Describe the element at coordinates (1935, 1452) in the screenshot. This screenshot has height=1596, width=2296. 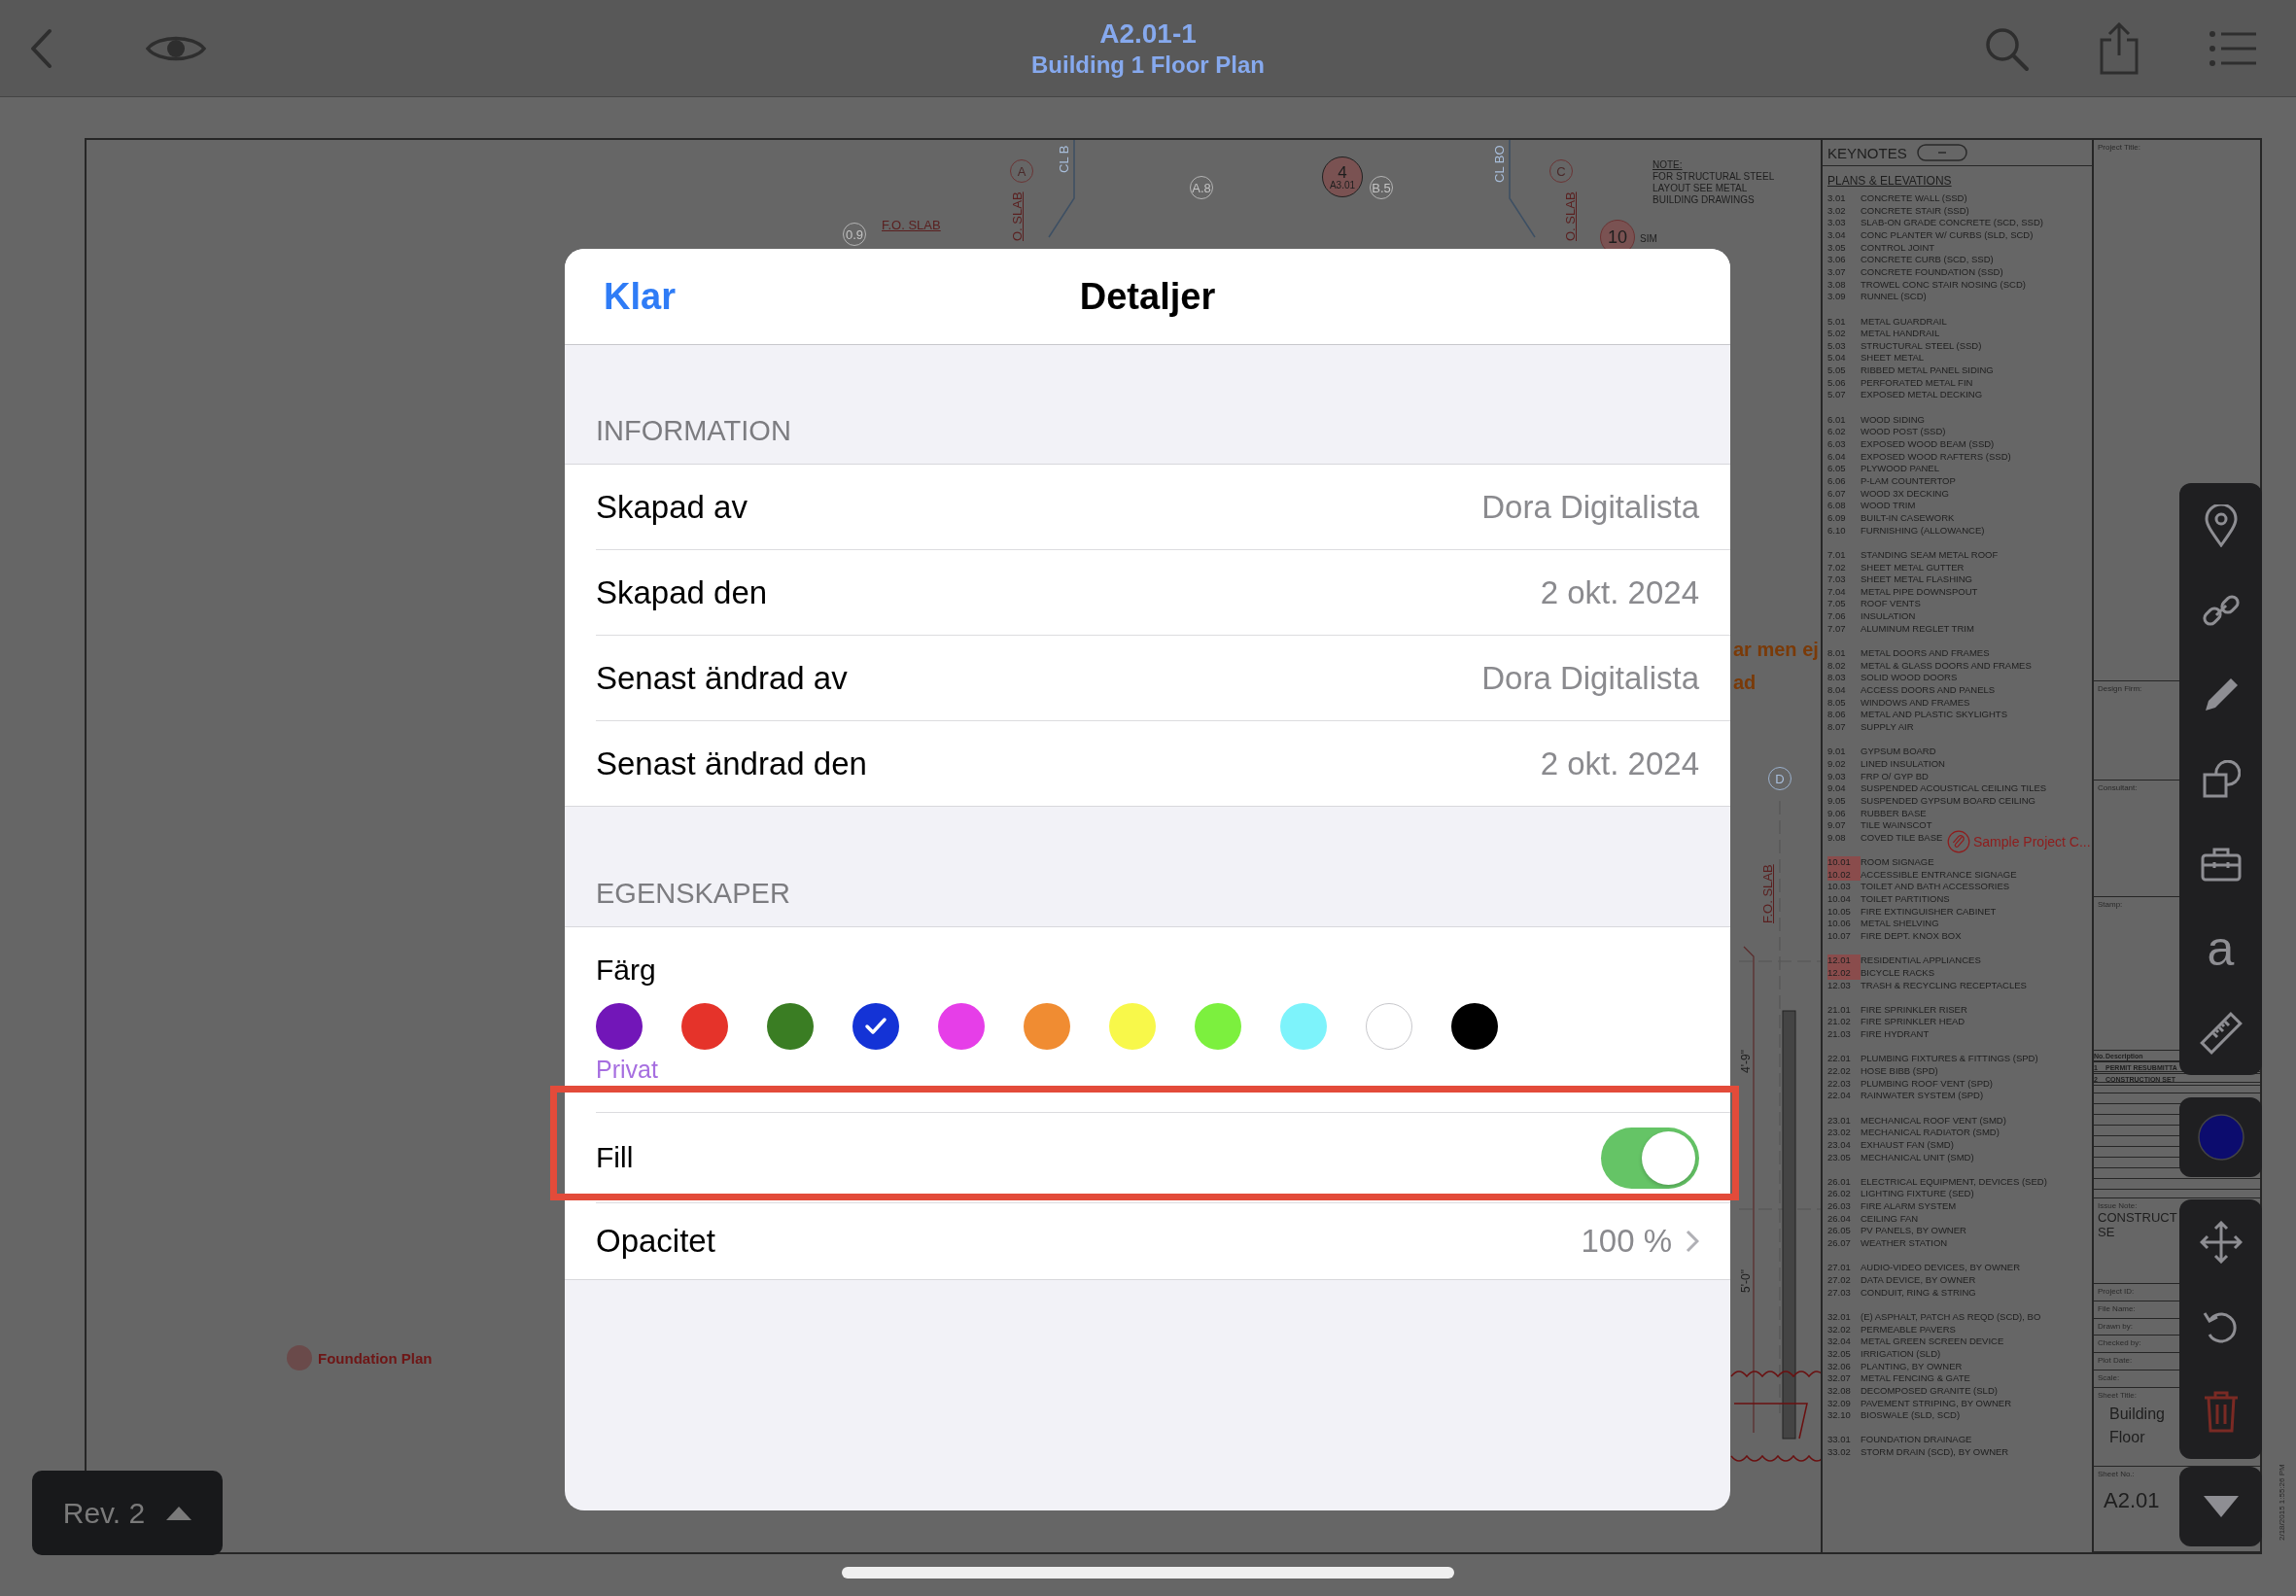
I see `keynote-text: STORM DRAIN (SCD), BY OWNER` at that location.